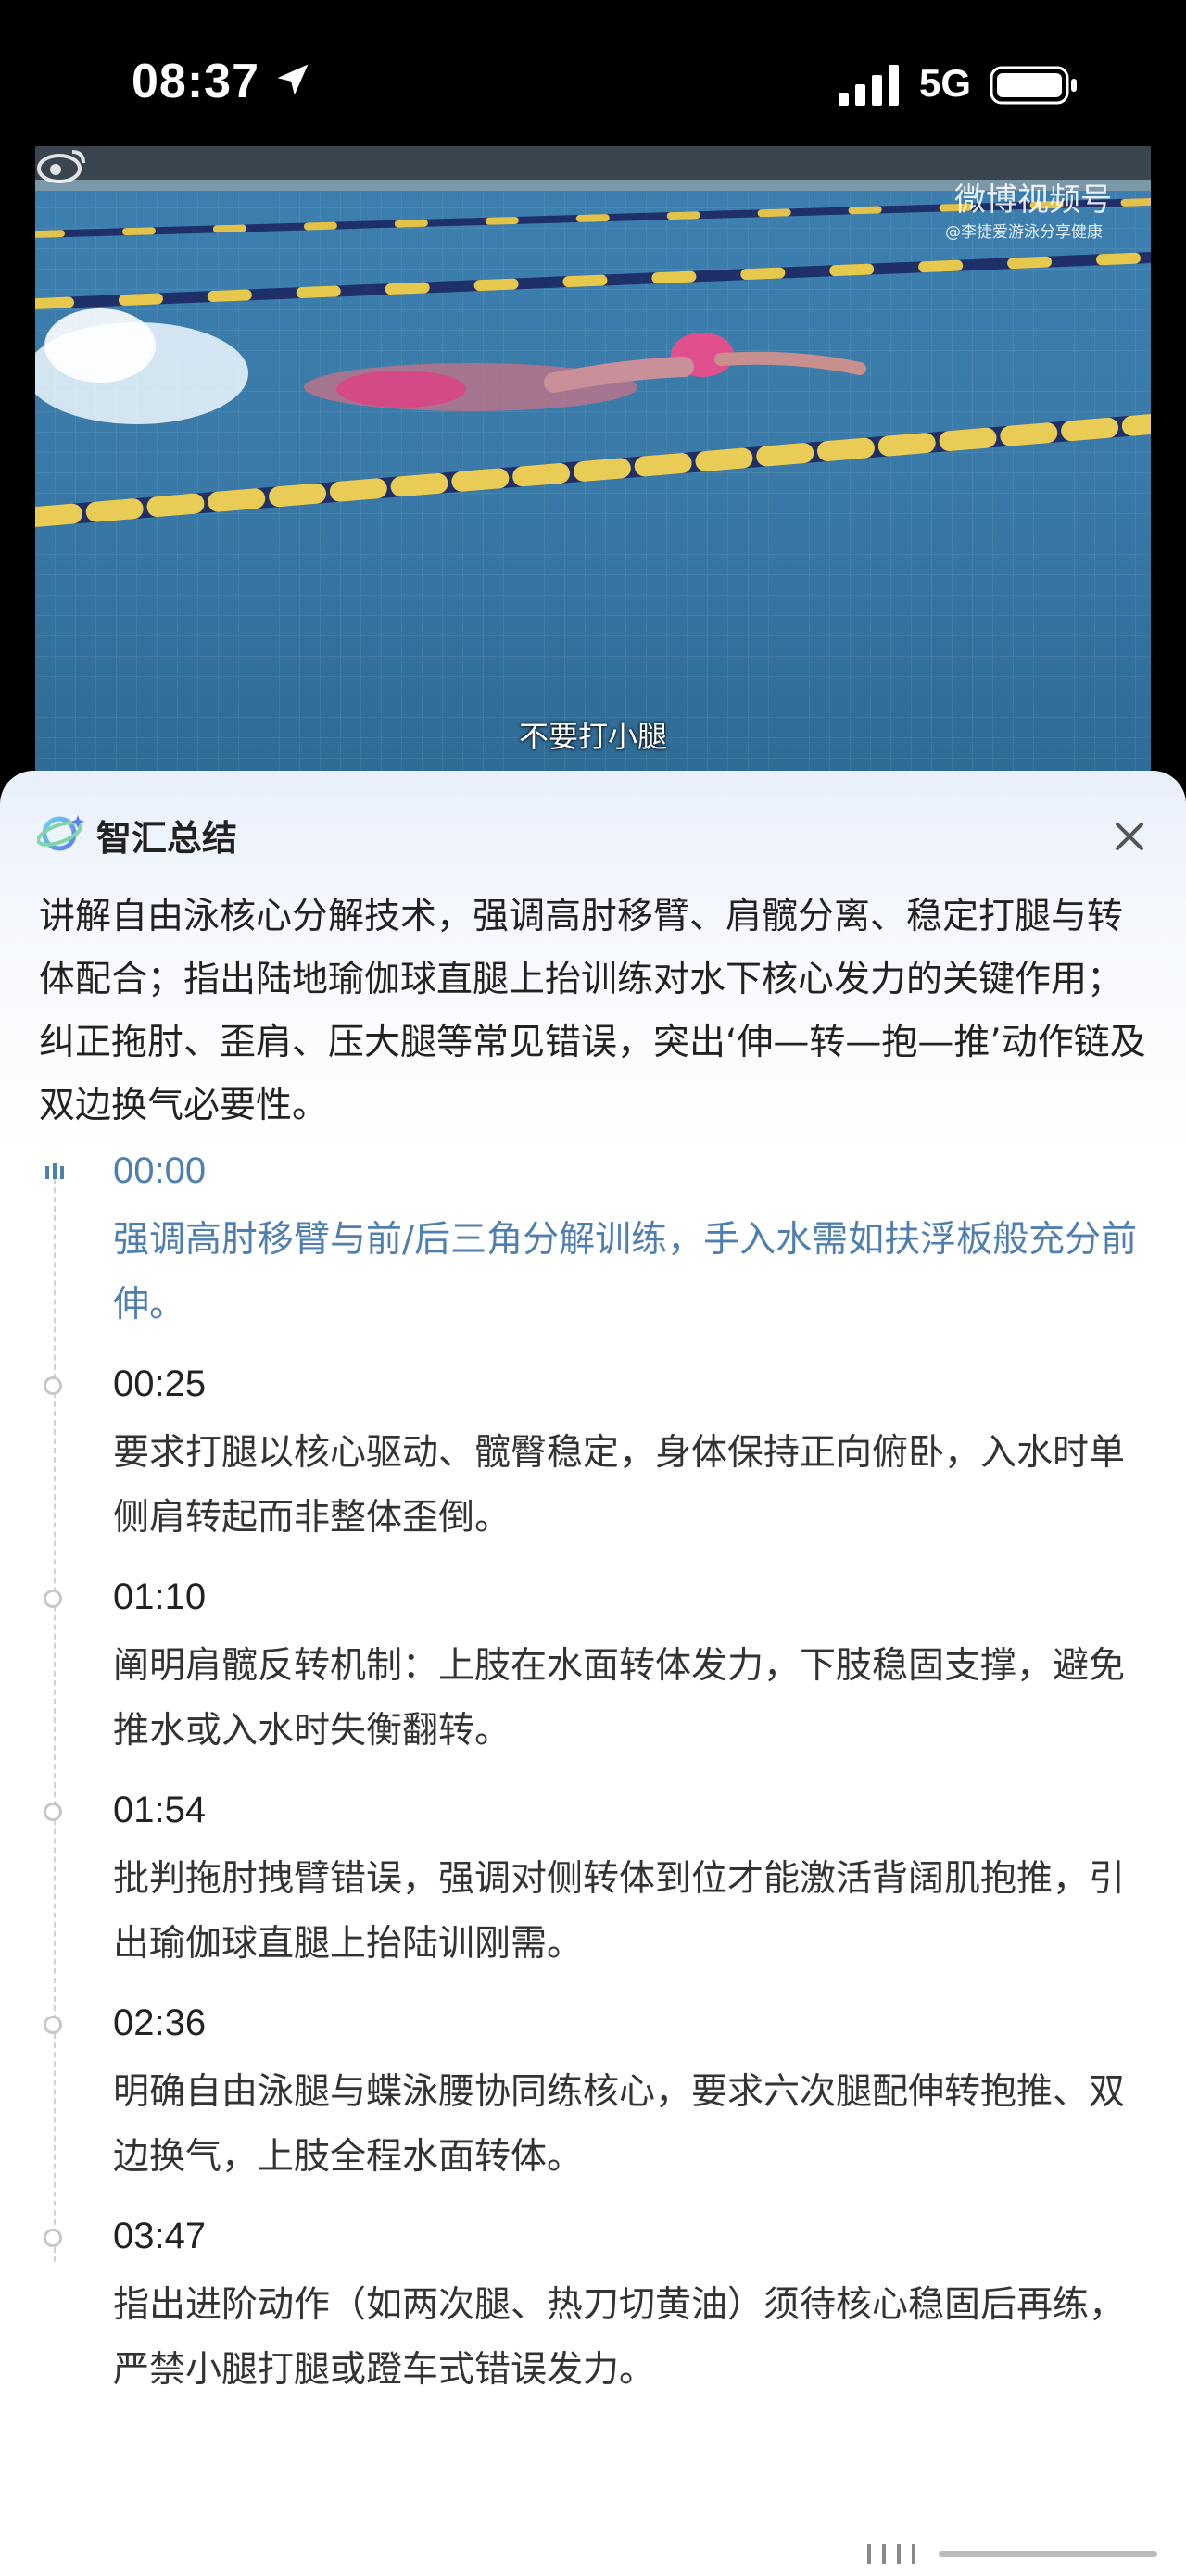 Image resolution: width=1186 pixels, height=2576 pixels. What do you see at coordinates (869, 85) in the screenshot?
I see `signal-bars-icon` at bounding box center [869, 85].